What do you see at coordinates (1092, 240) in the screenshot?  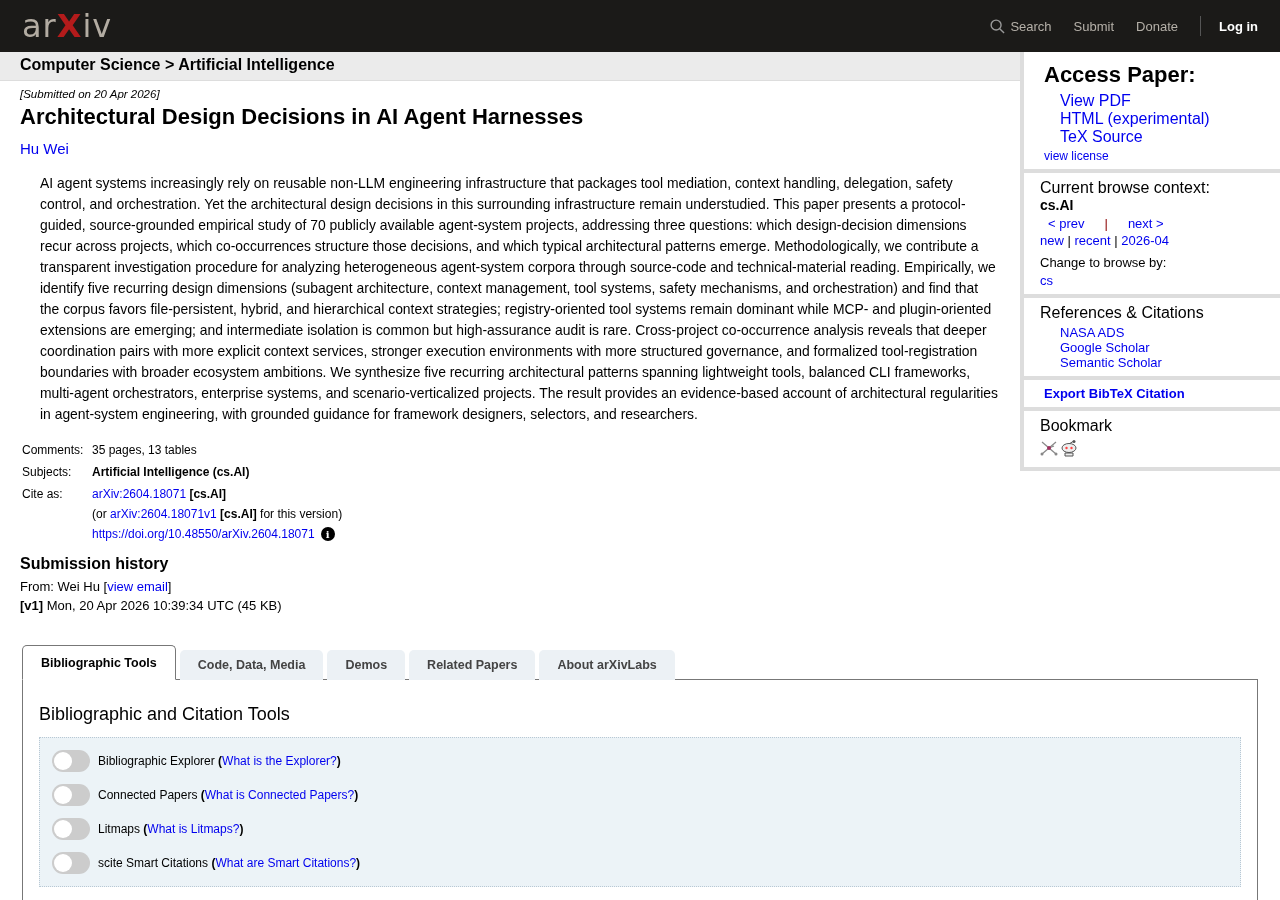 I see `list-link: recent` at bounding box center [1092, 240].